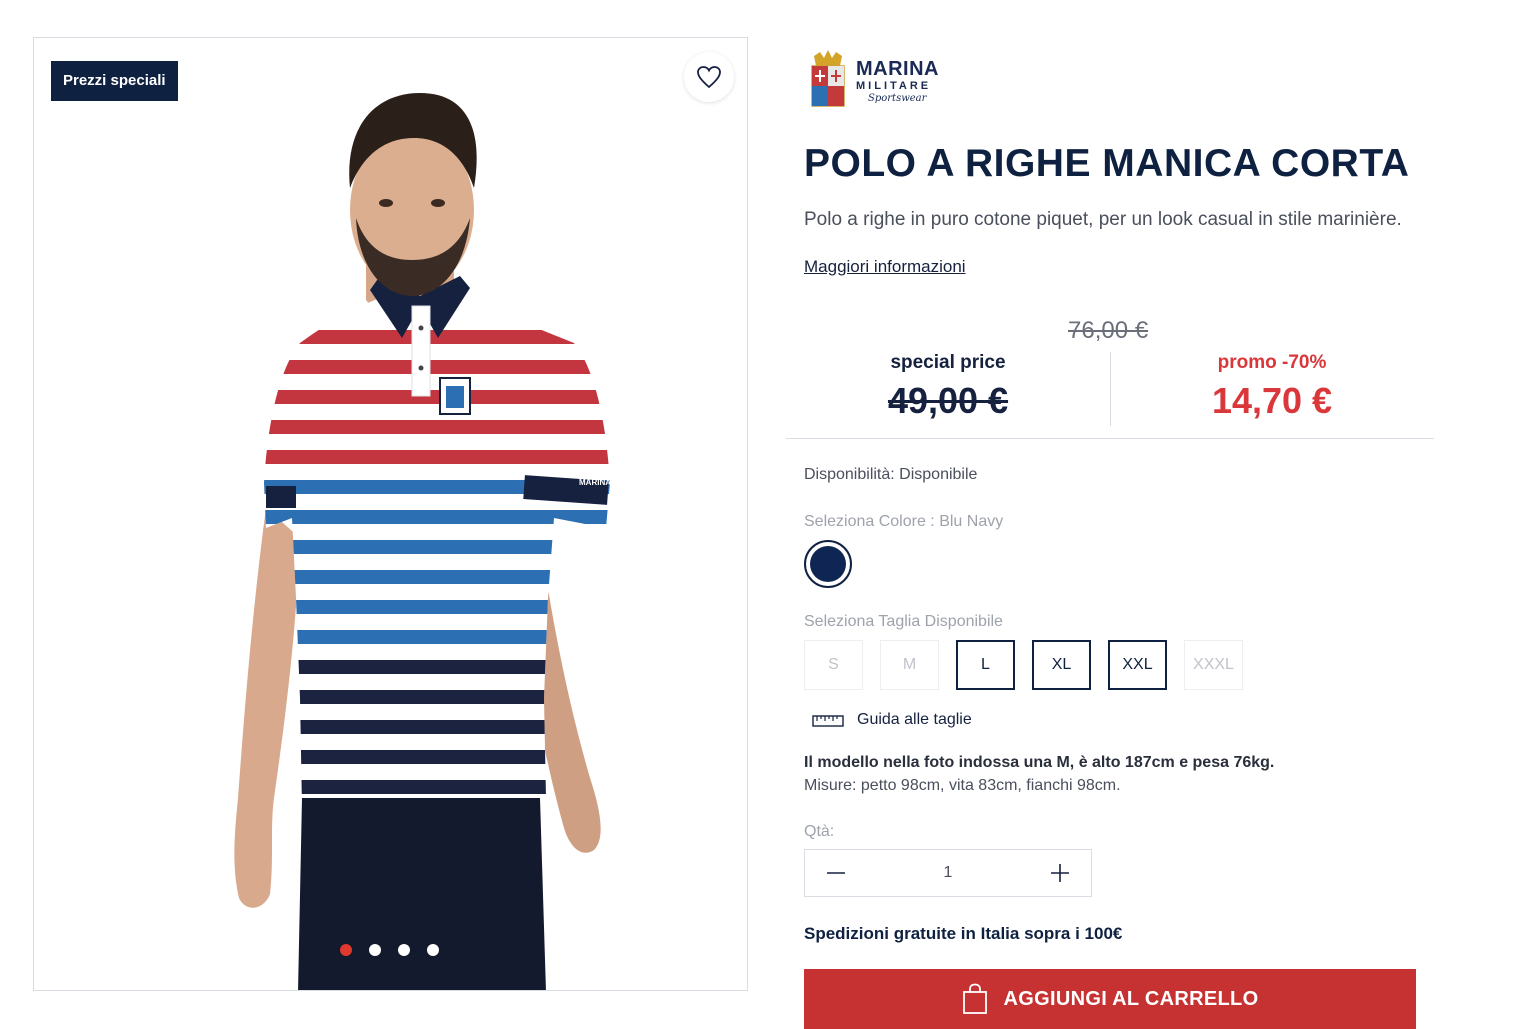  Describe the element at coordinates (114, 81) in the screenshot. I see `special-price-badge: Prezzi speciali` at that location.